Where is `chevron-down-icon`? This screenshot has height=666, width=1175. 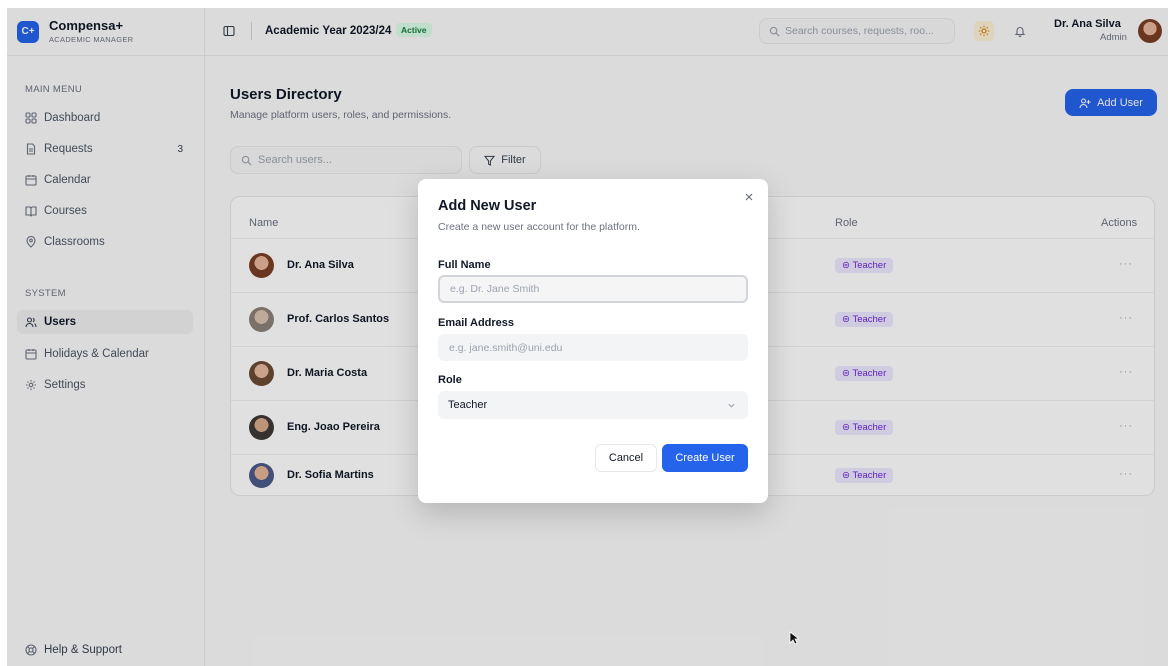
chevron-down-icon is located at coordinates (731, 405).